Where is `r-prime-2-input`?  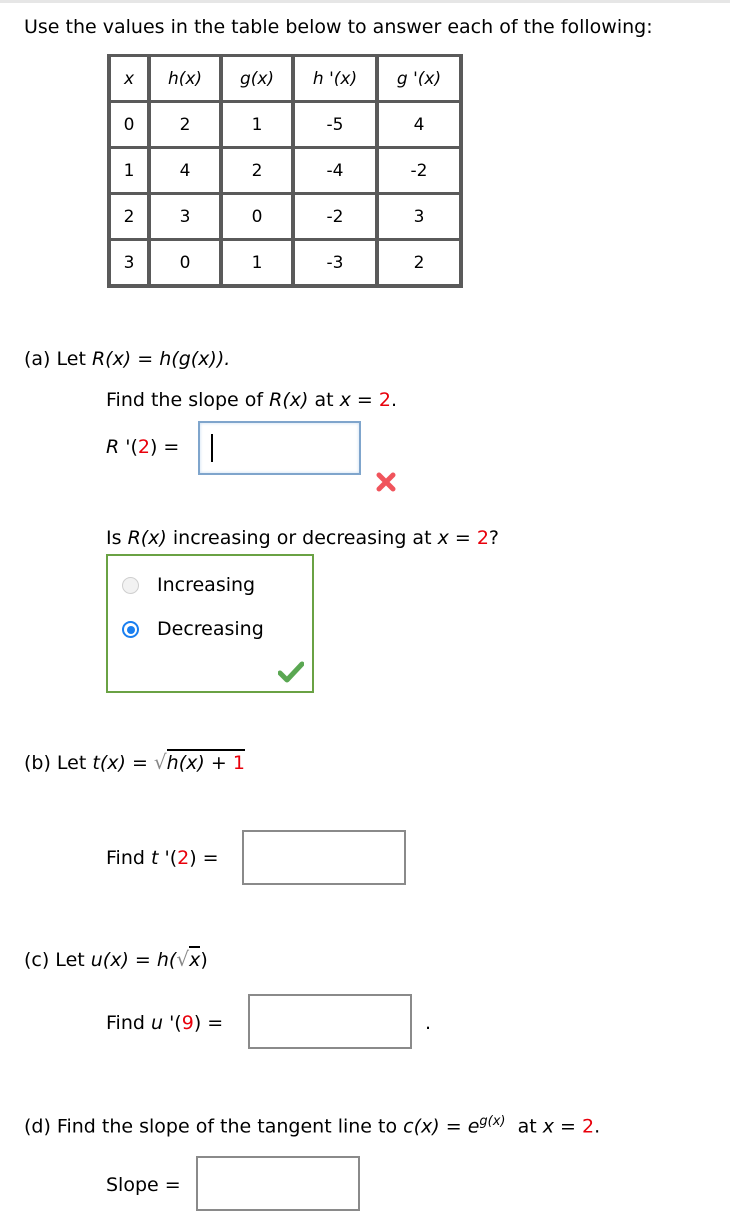 r-prime-2-input is located at coordinates (279, 448).